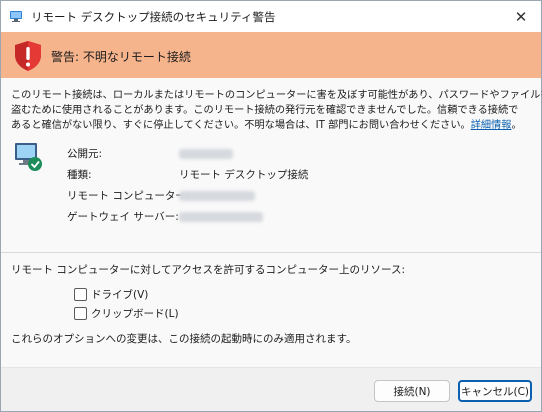  What do you see at coordinates (271, 252) in the screenshot?
I see `section-divider` at bounding box center [271, 252].